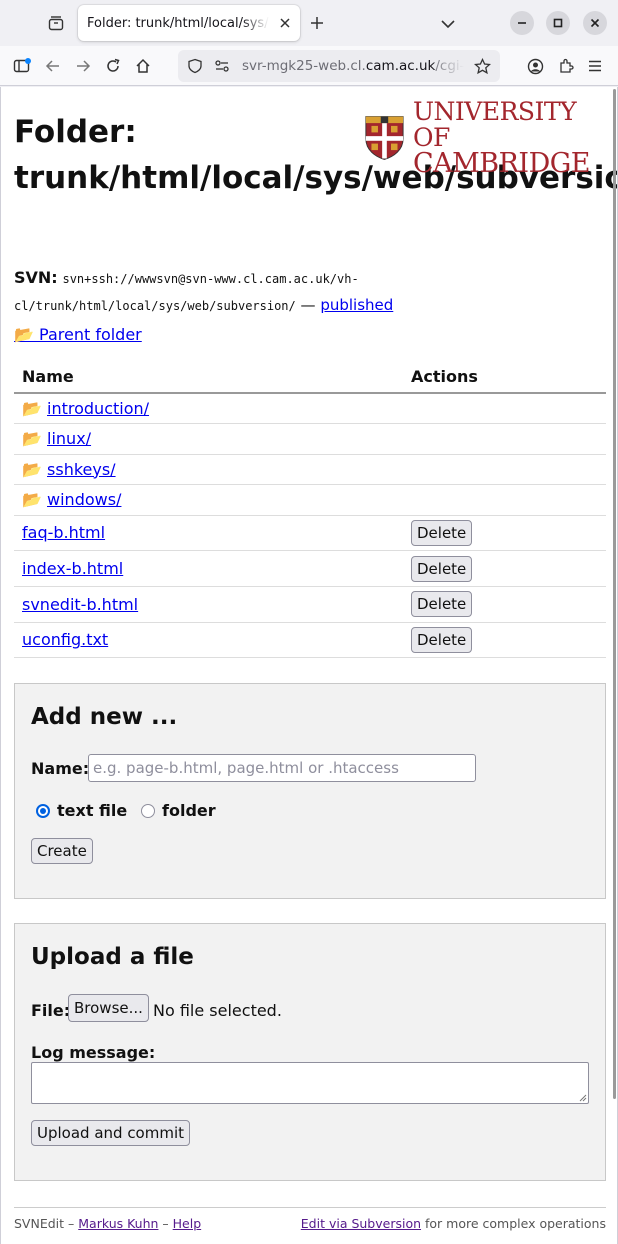 This screenshot has height=1244, width=618. What do you see at coordinates (83, 66) in the screenshot?
I see `forward-arrow-icon` at bounding box center [83, 66].